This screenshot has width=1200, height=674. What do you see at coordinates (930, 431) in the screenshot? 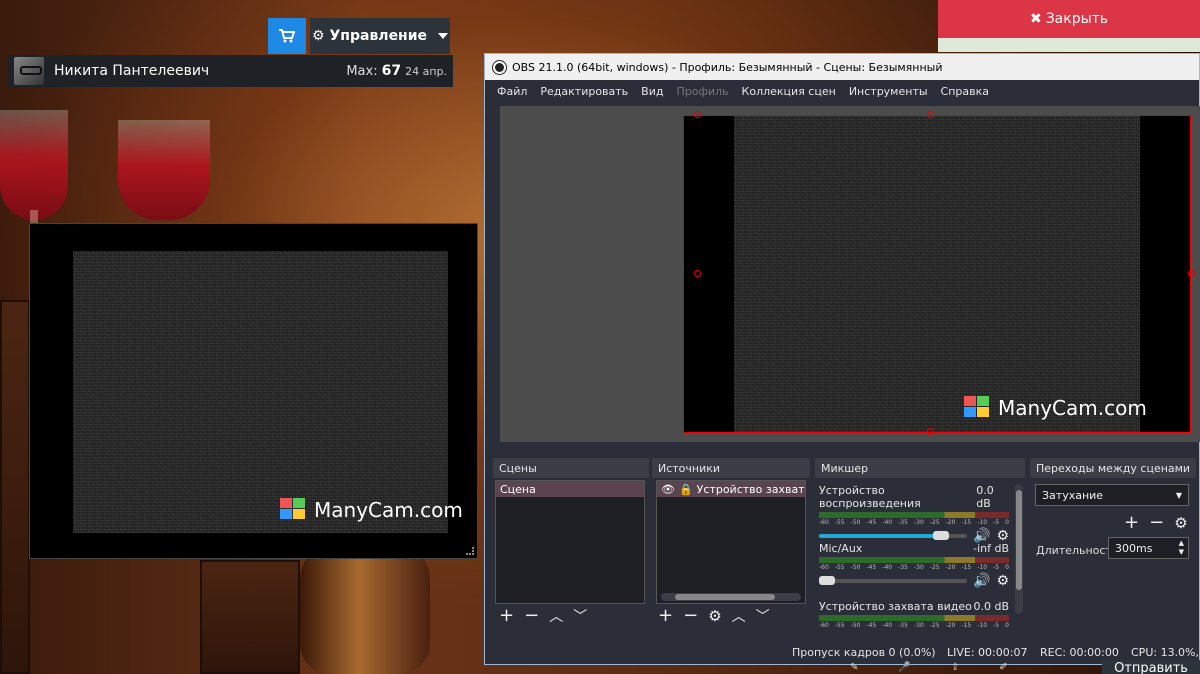
I see `resize-handle-bottom` at bounding box center [930, 431].